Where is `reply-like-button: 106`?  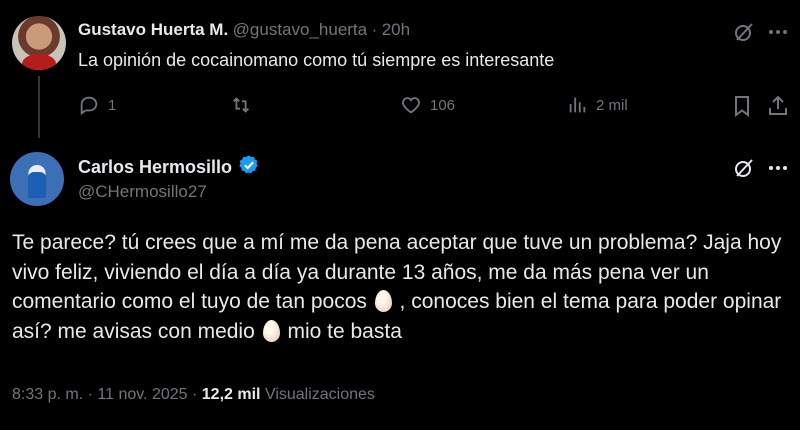 reply-like-button: 106 is located at coordinates (427, 105).